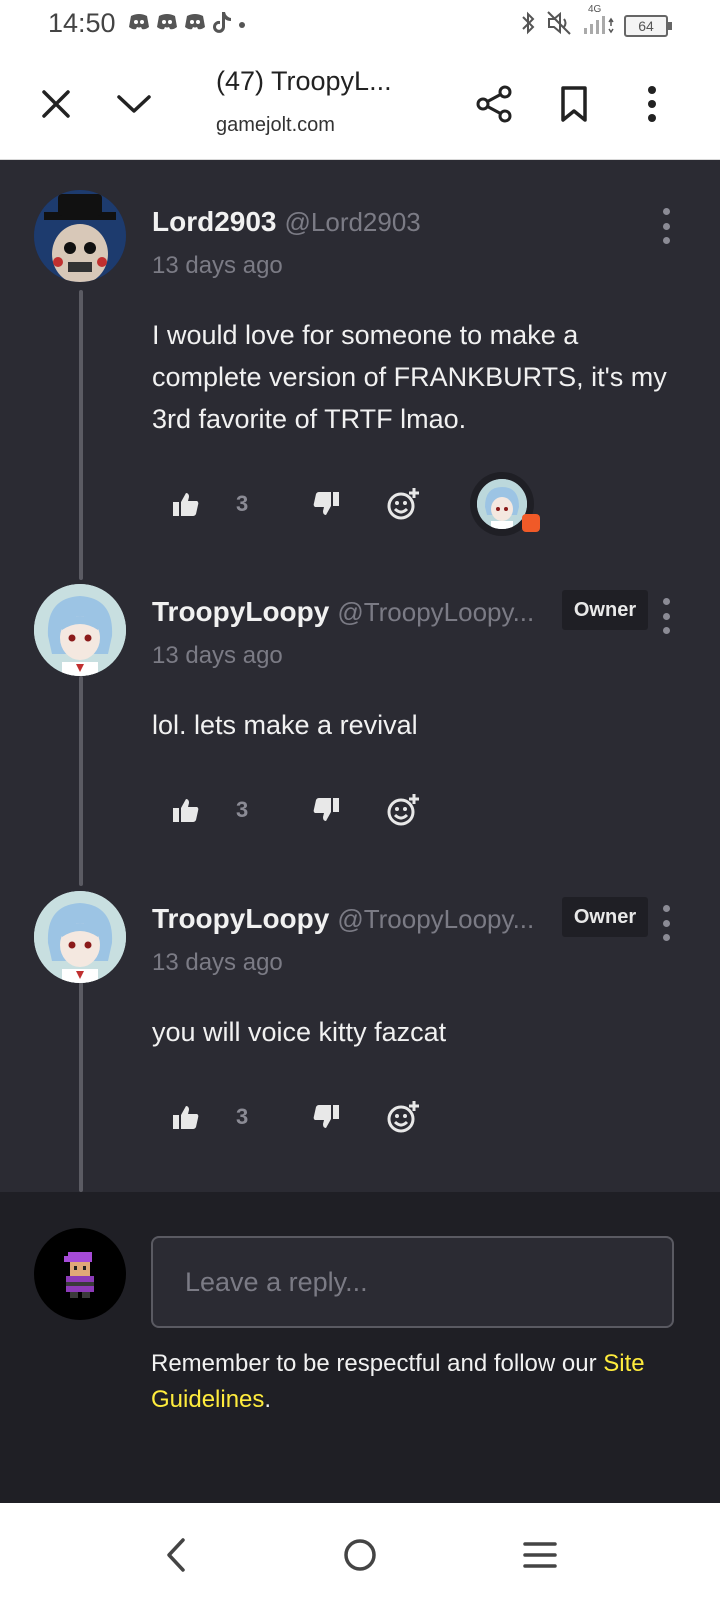 The width and height of the screenshot is (720, 1600). I want to click on network-type: 4G, so click(595, 9).